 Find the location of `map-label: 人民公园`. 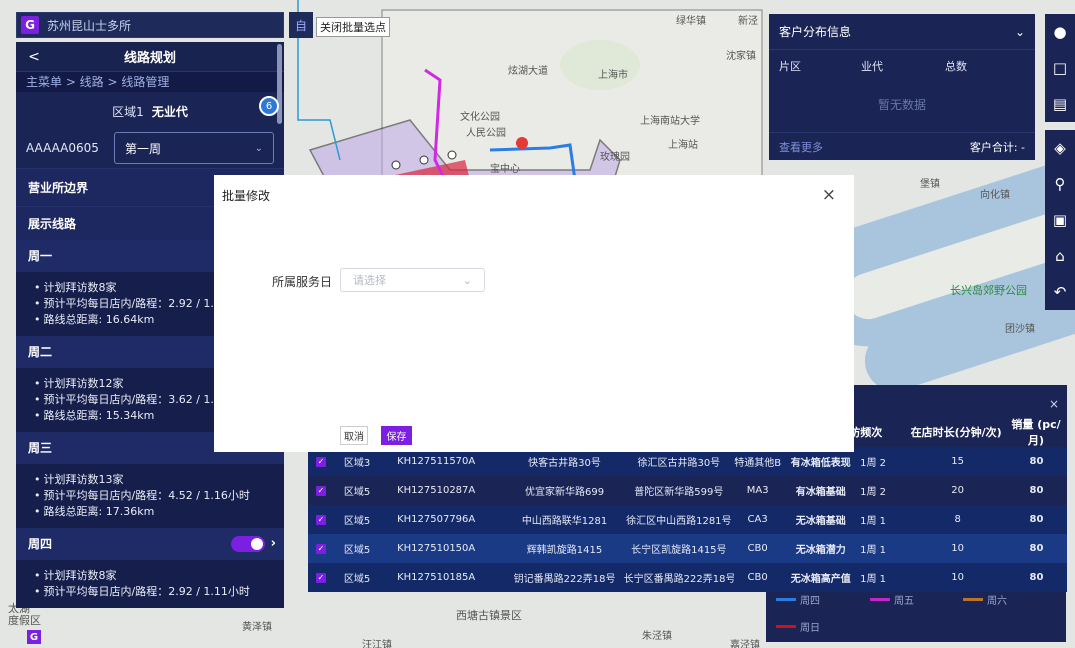

map-label: 人民公园 is located at coordinates (486, 133).